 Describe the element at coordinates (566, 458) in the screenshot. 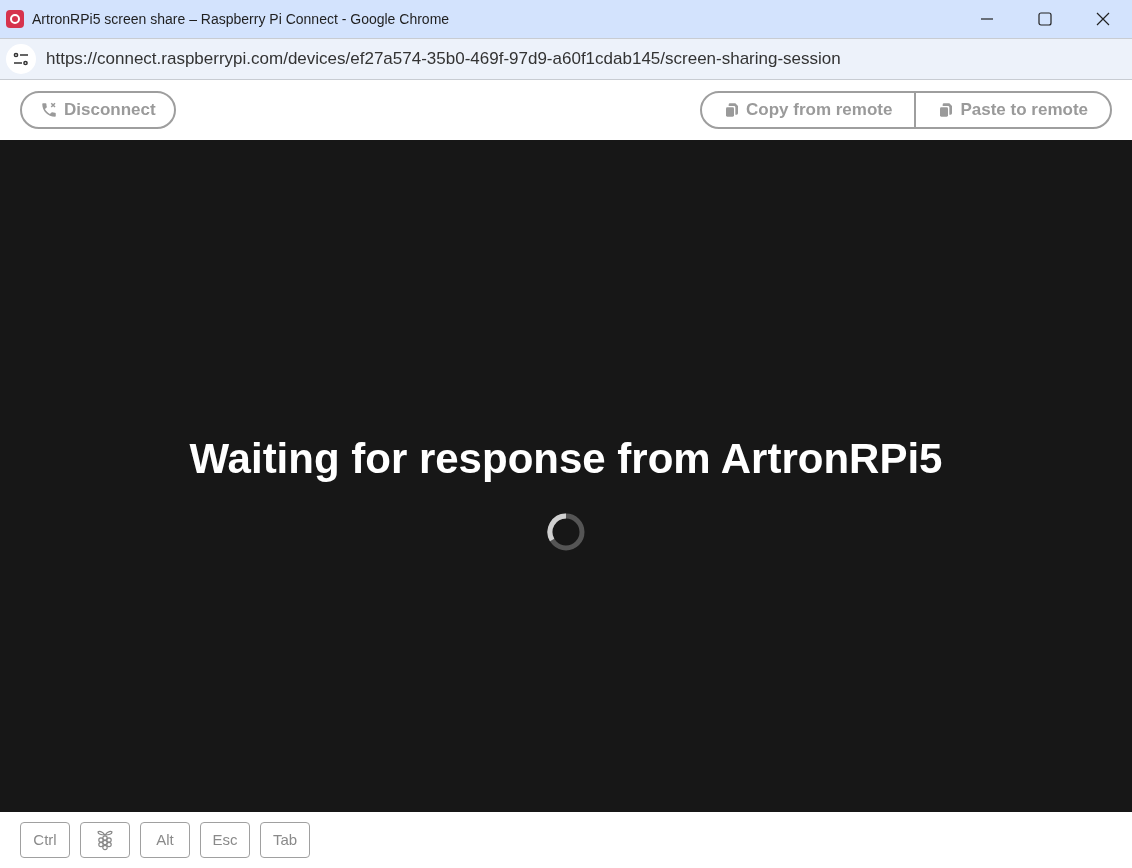

I see `waiting-message: Waiting for response from ArtronRPi5` at that location.